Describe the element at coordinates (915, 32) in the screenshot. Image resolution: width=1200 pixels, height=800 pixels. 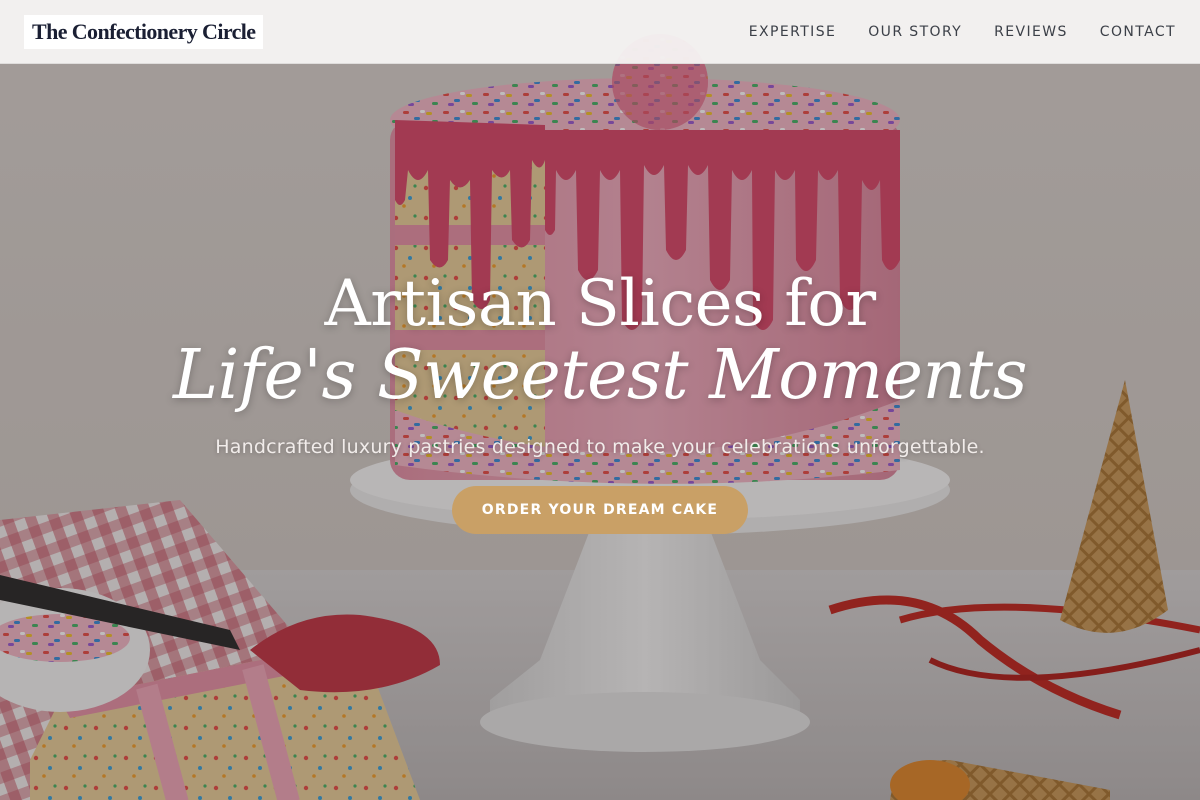
I see `nav-link-our-story: OUR STORY` at that location.